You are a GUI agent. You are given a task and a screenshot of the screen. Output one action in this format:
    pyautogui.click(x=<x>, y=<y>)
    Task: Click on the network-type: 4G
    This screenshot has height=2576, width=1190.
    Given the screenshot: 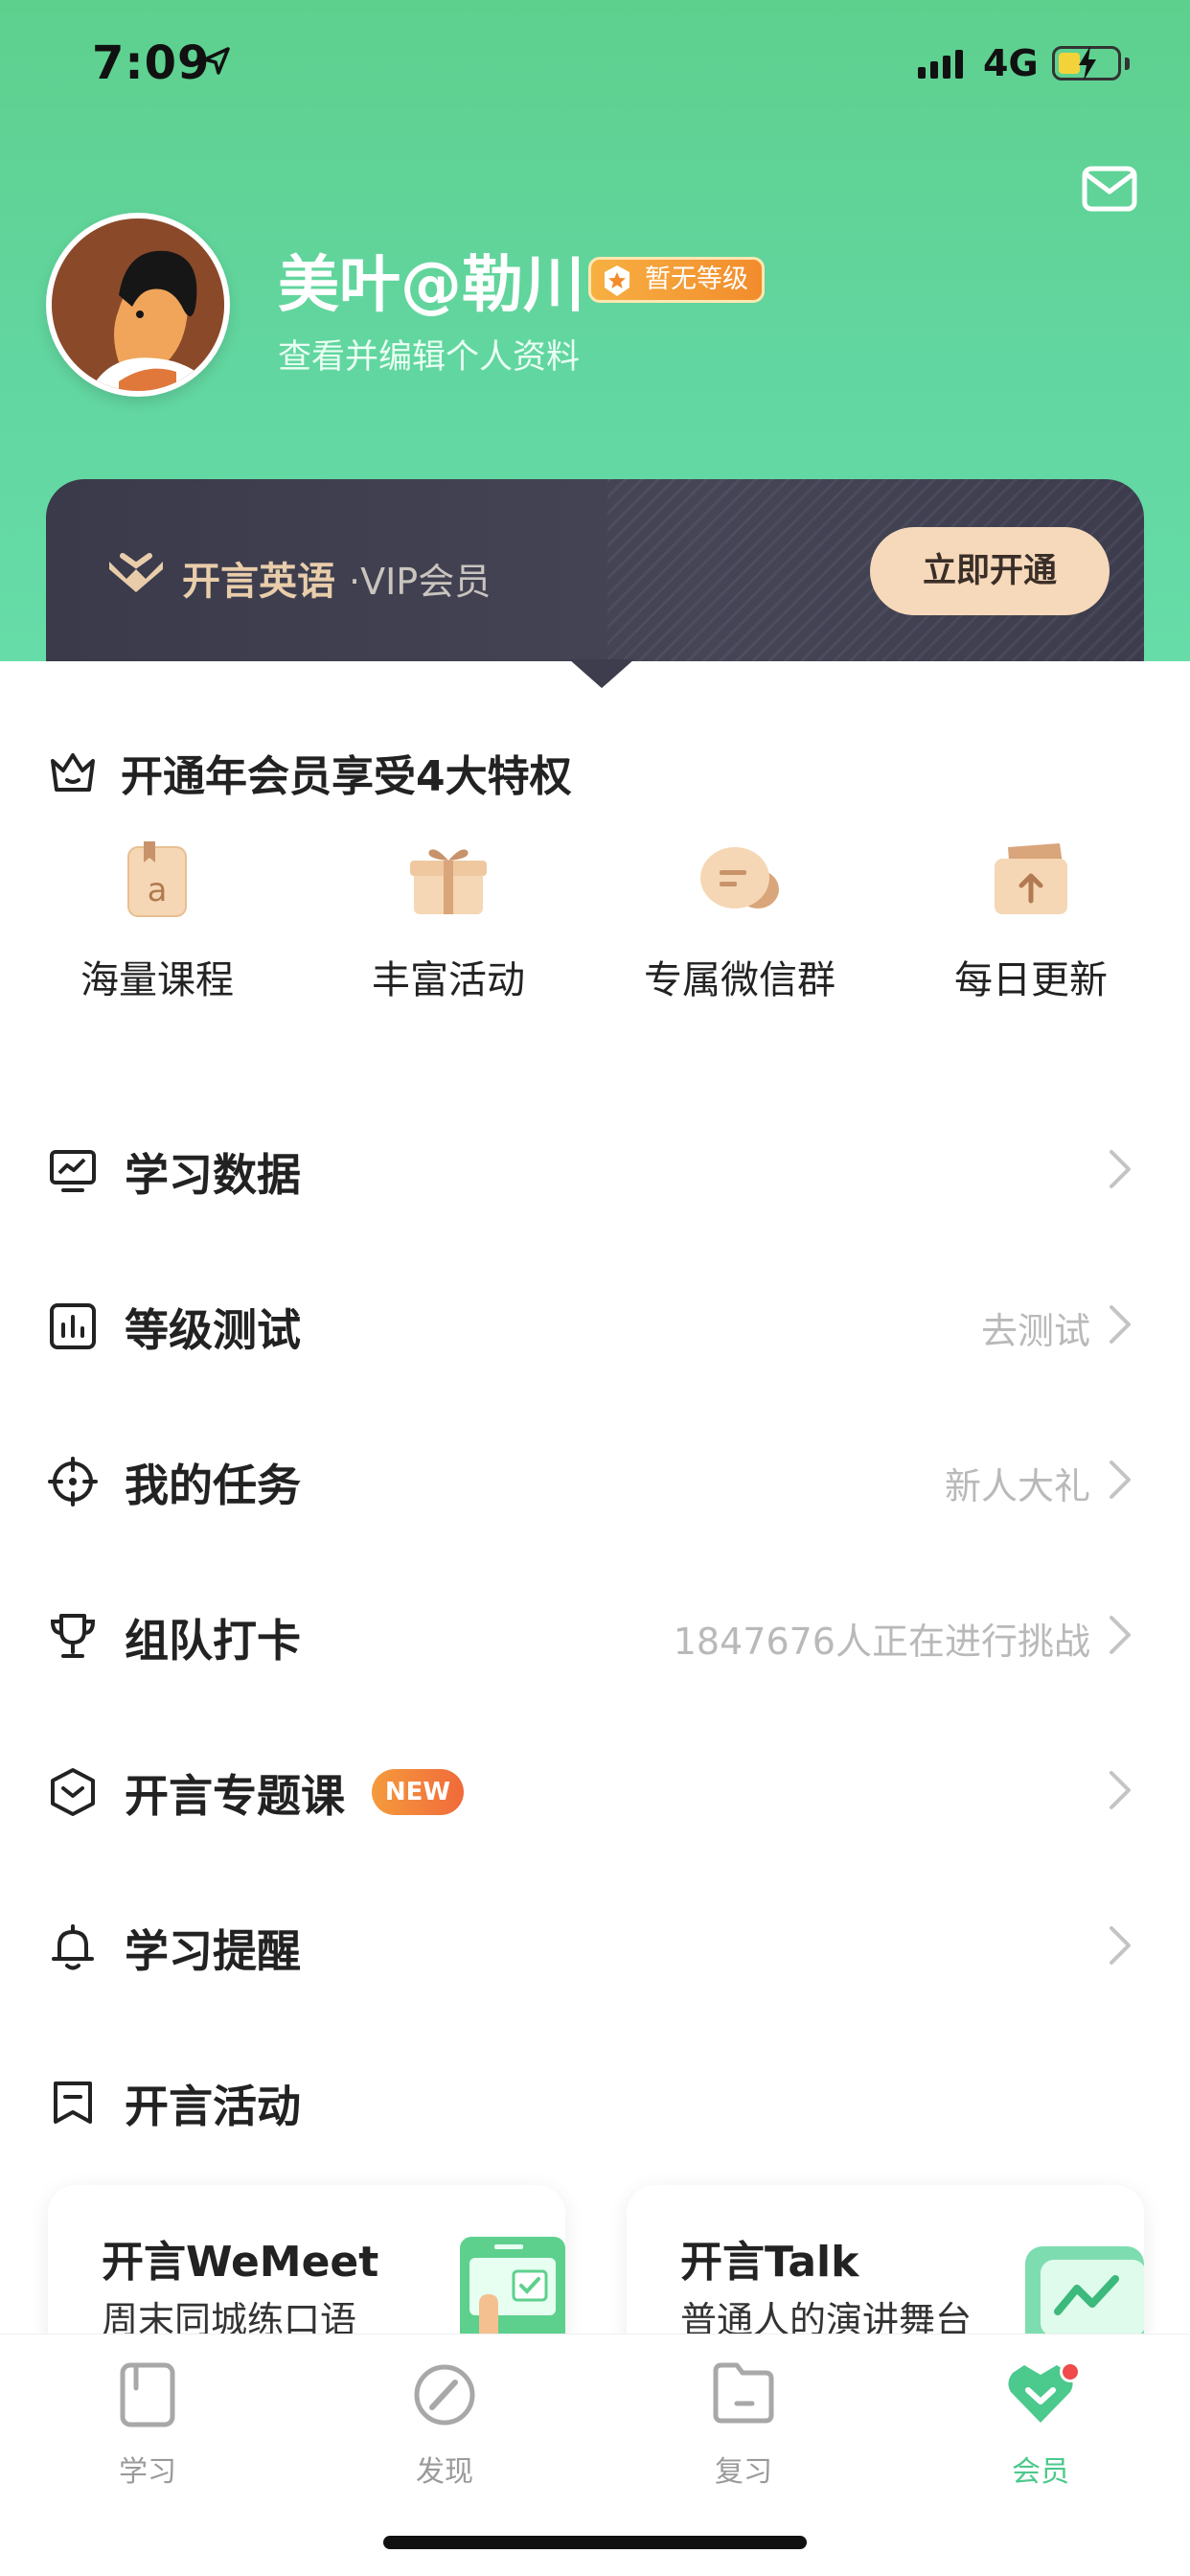 What is the action you would take?
    pyautogui.click(x=1011, y=63)
    